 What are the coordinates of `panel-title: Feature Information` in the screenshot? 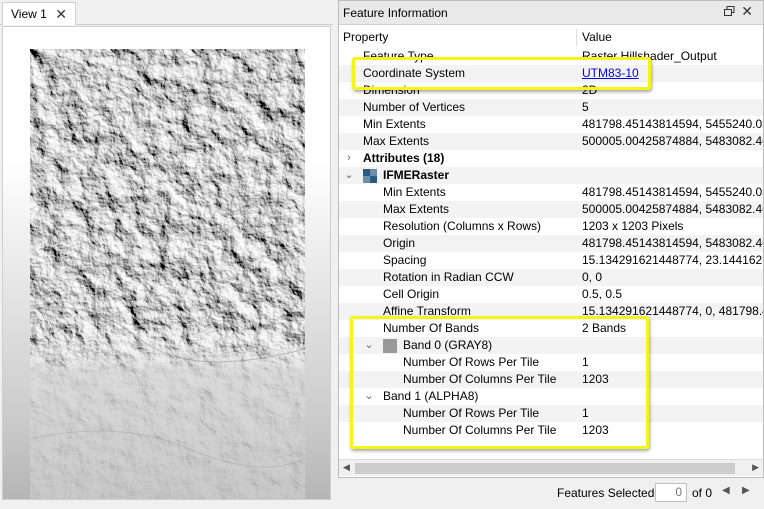 It's located at (395, 12).